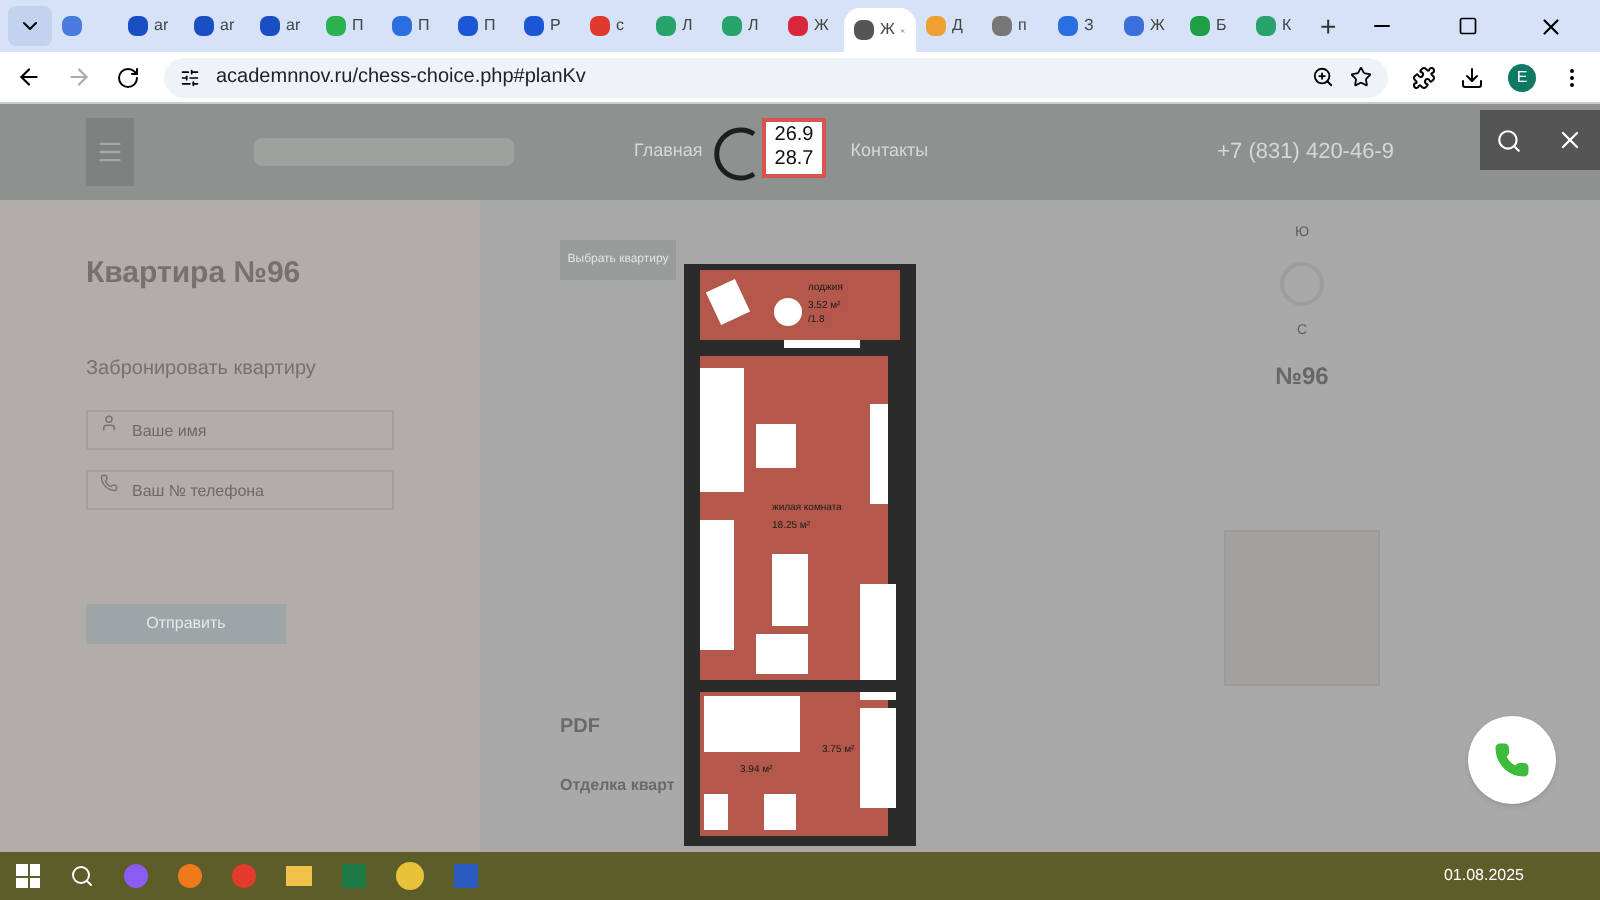  What do you see at coordinates (1468, 26) in the screenshot?
I see `maximize-icon` at bounding box center [1468, 26].